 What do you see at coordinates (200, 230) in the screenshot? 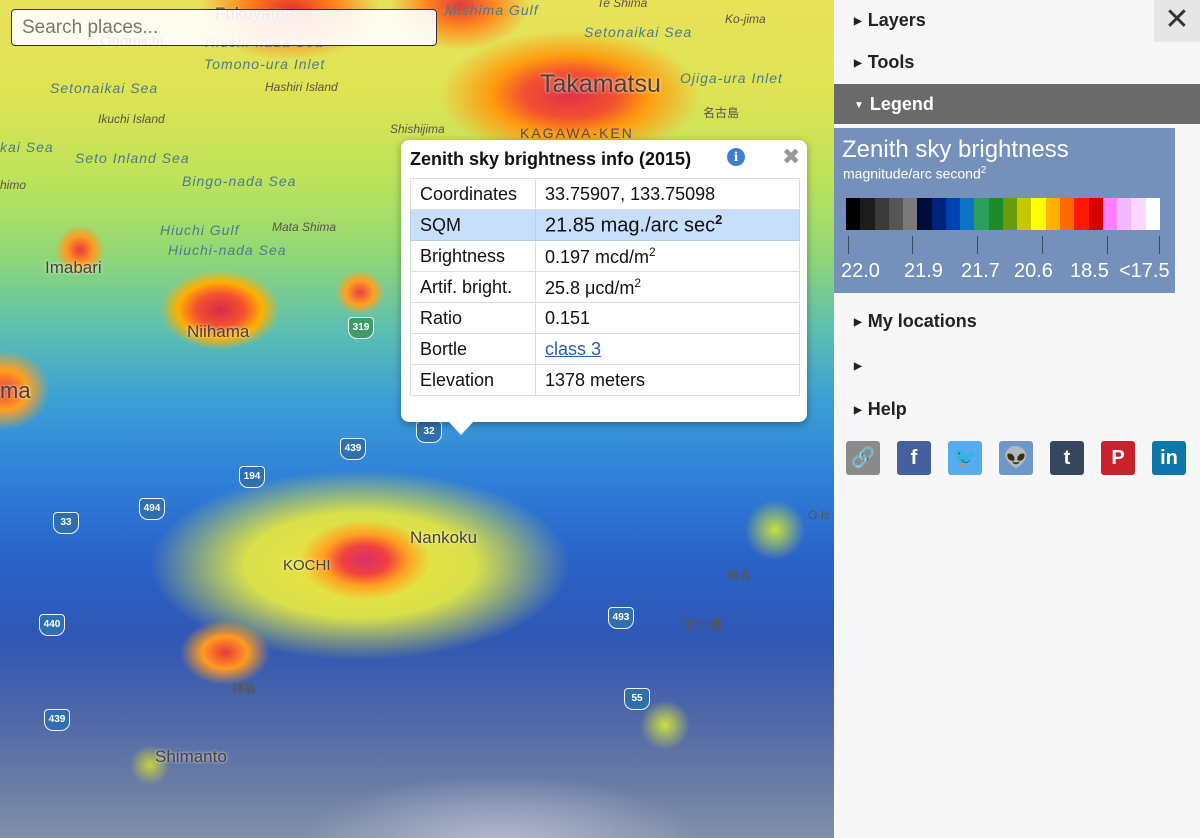
I see `sea-label-hiuchi-gulf: Hiuchi Gulf` at bounding box center [200, 230].